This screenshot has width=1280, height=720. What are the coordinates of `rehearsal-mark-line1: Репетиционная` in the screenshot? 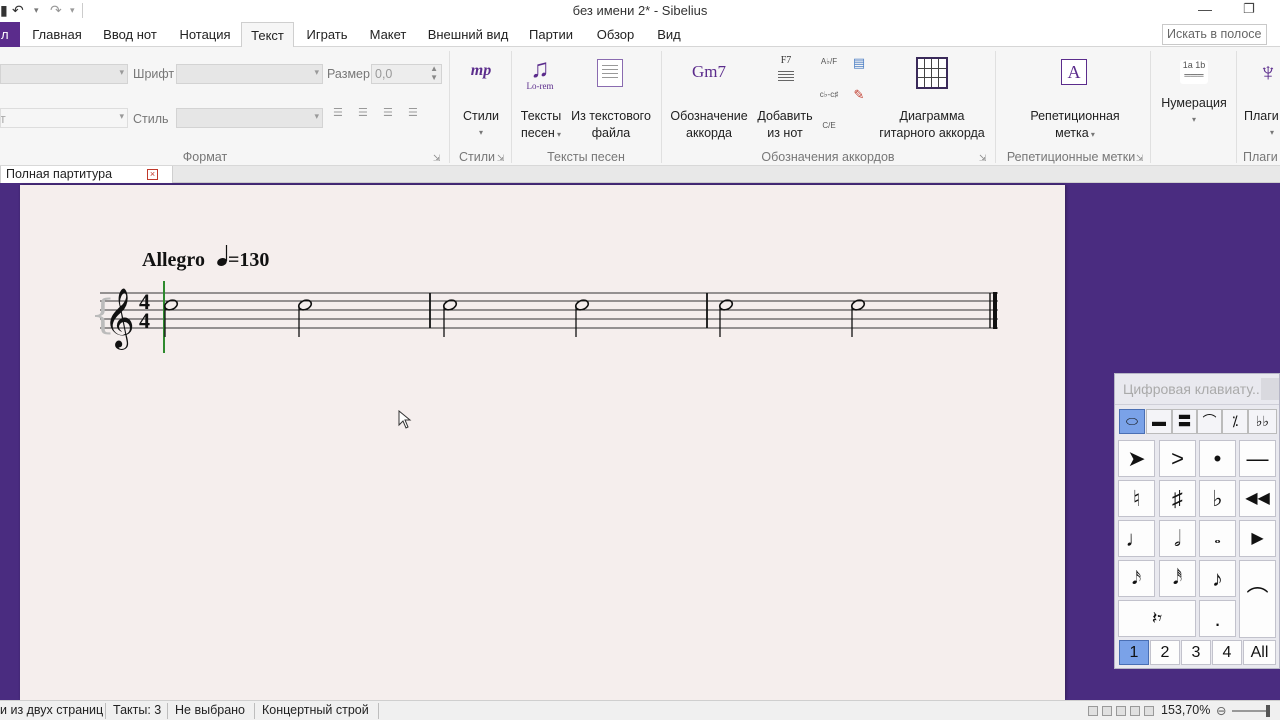 It's located at (1075, 116).